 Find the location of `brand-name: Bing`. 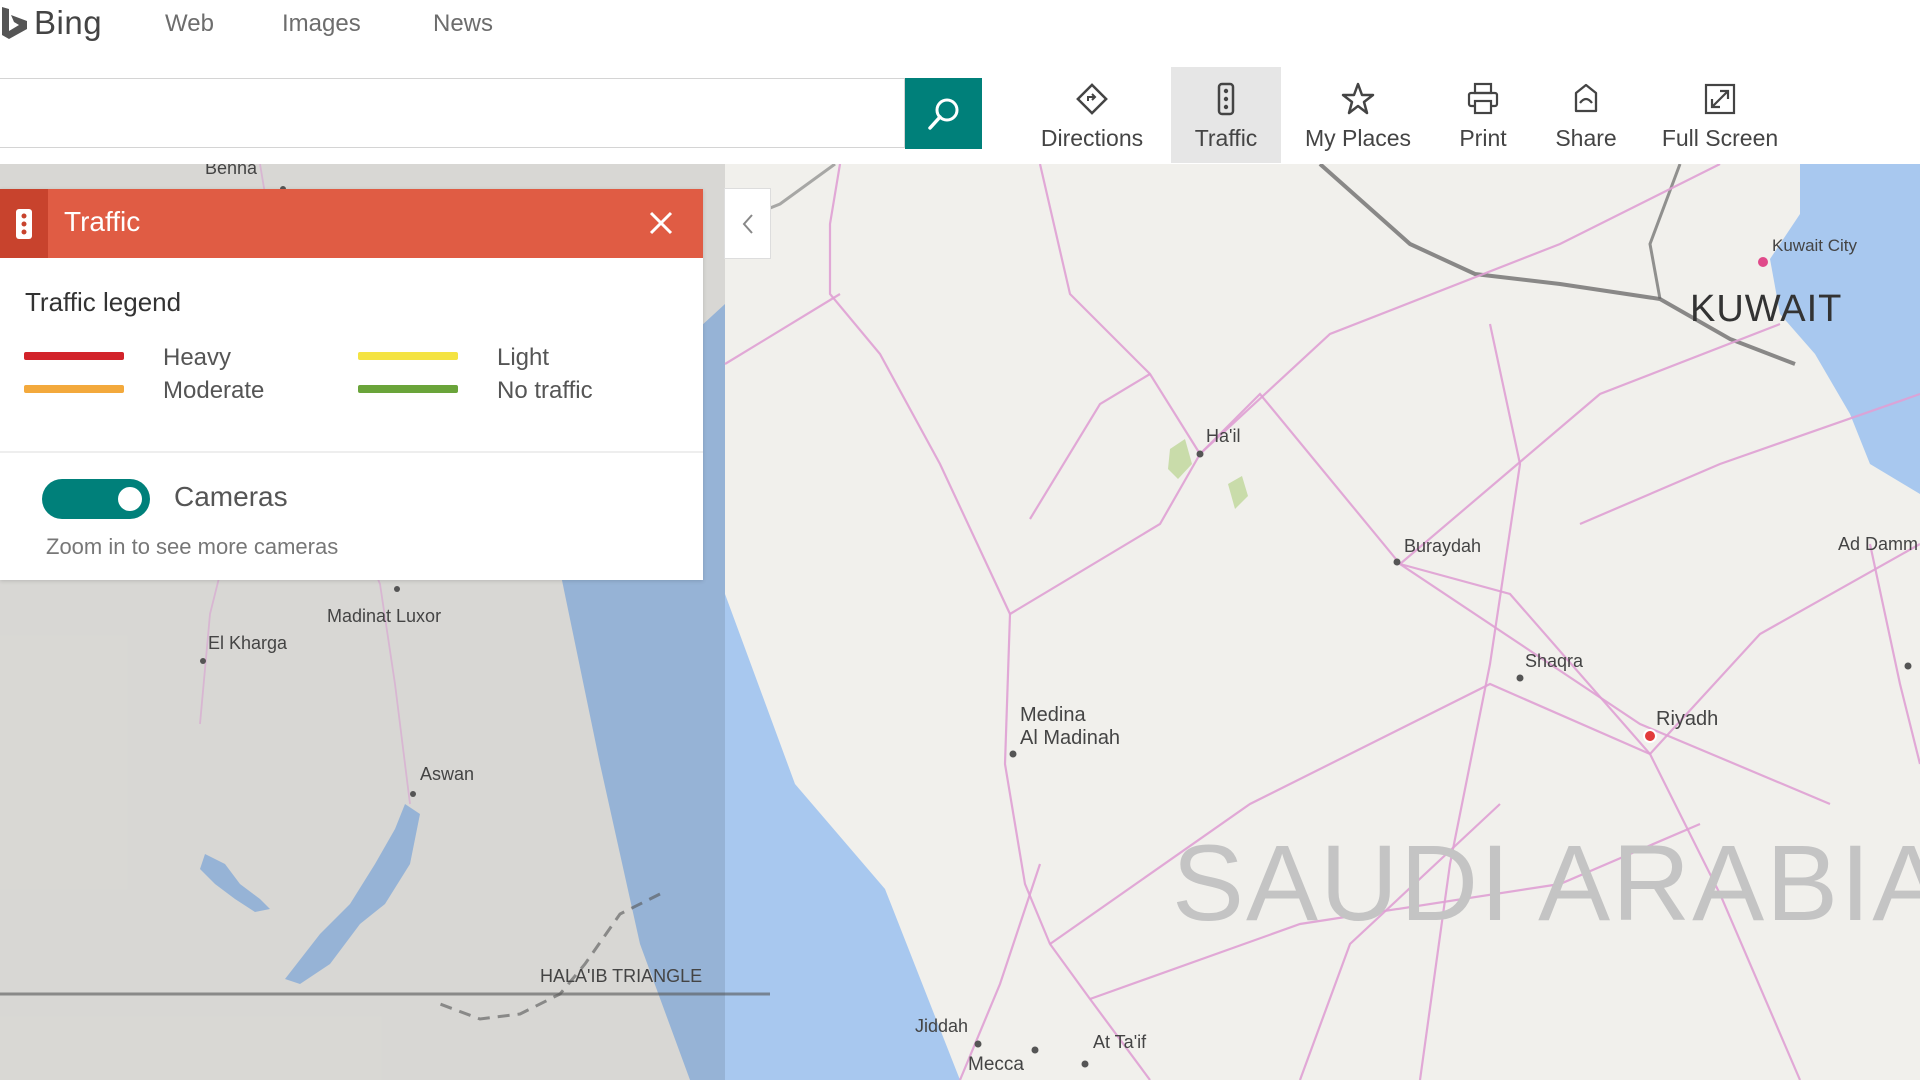

brand-name: Bing is located at coordinates (68, 22).